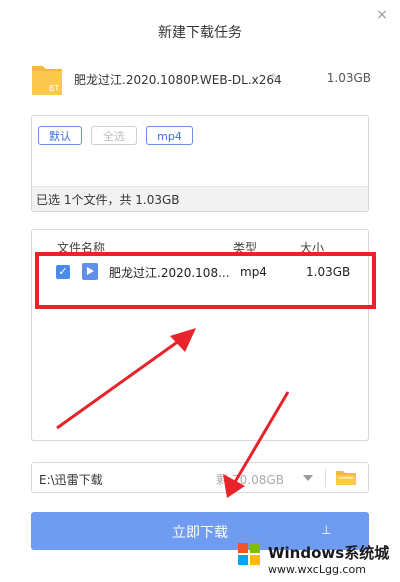 This screenshot has height=582, width=400. I want to click on site-watermark: Windows系统城 www.wxcLgg.com, so click(317, 560).